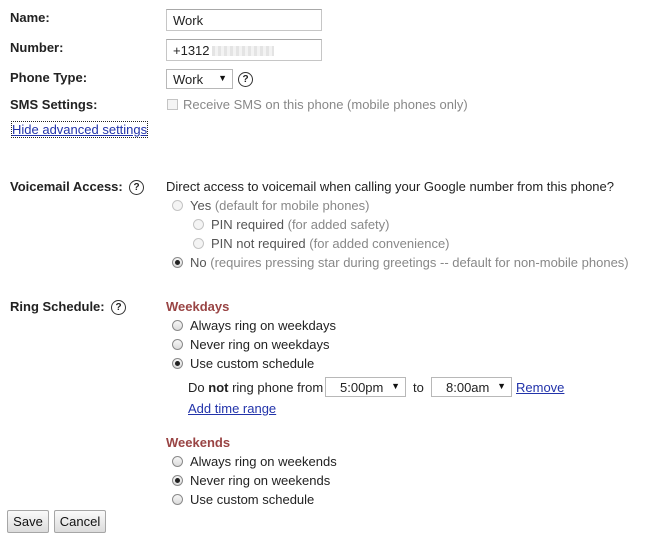 Image resolution: width=650 pixels, height=547 pixels. What do you see at coordinates (177, 363) in the screenshot?
I see `weekdays-custom-radio` at bounding box center [177, 363].